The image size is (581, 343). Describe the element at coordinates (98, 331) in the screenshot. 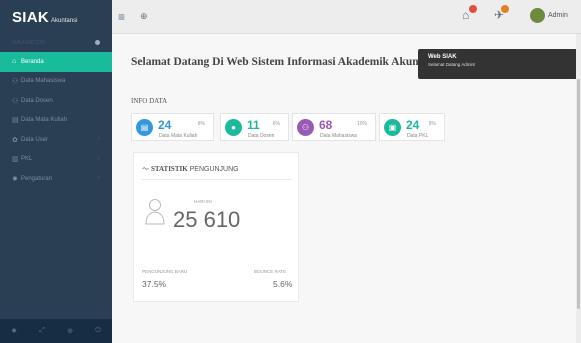

I see `power-icon: ⏻` at that location.